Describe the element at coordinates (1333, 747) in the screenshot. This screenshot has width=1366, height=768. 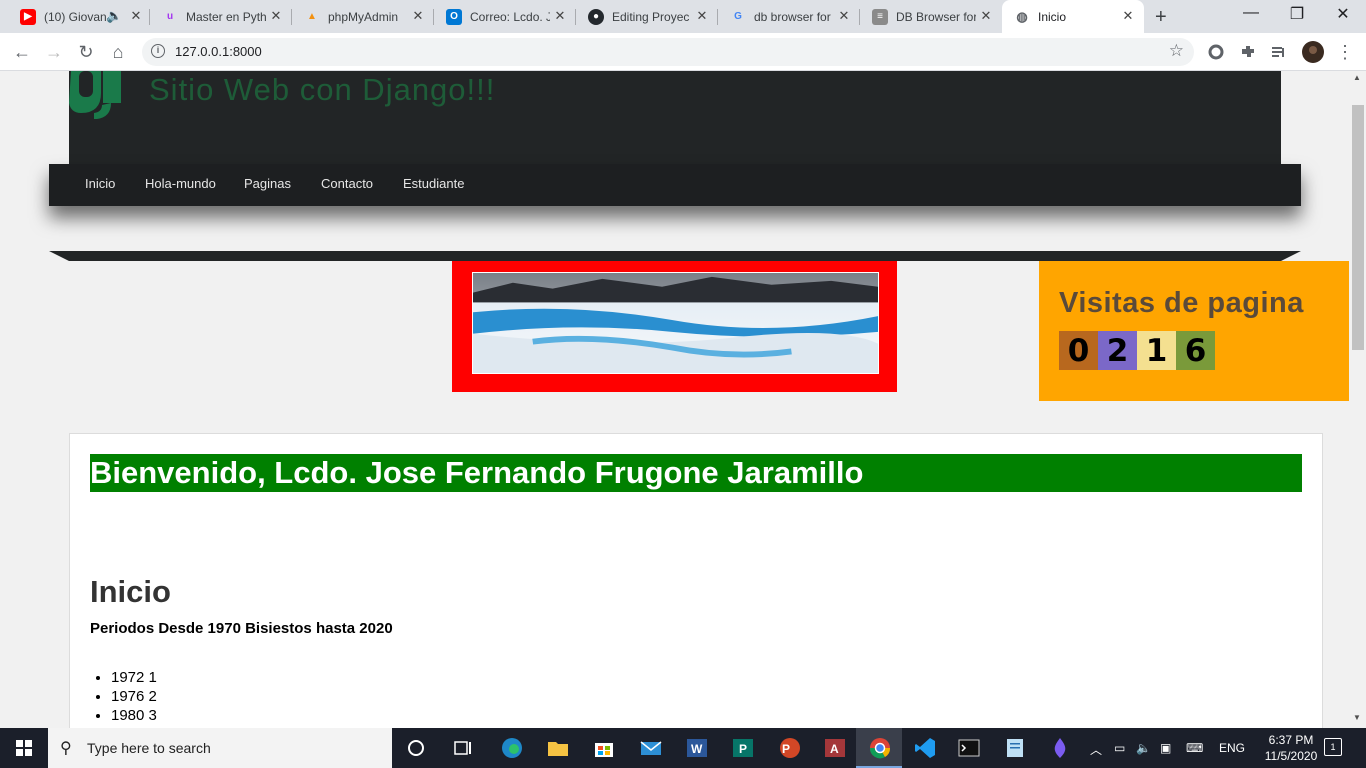
I see `notification-center-icon: 1` at that location.